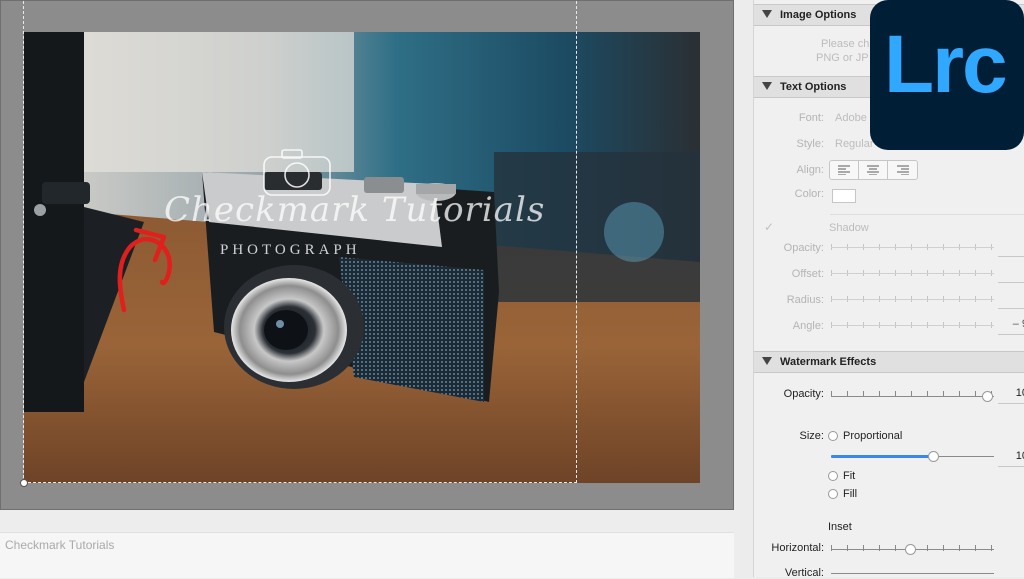 Image resolution: width=1024 pixels, height=579 pixels. What do you see at coordinates (811, 436) in the screenshot?
I see `size-label: Size:` at bounding box center [811, 436].